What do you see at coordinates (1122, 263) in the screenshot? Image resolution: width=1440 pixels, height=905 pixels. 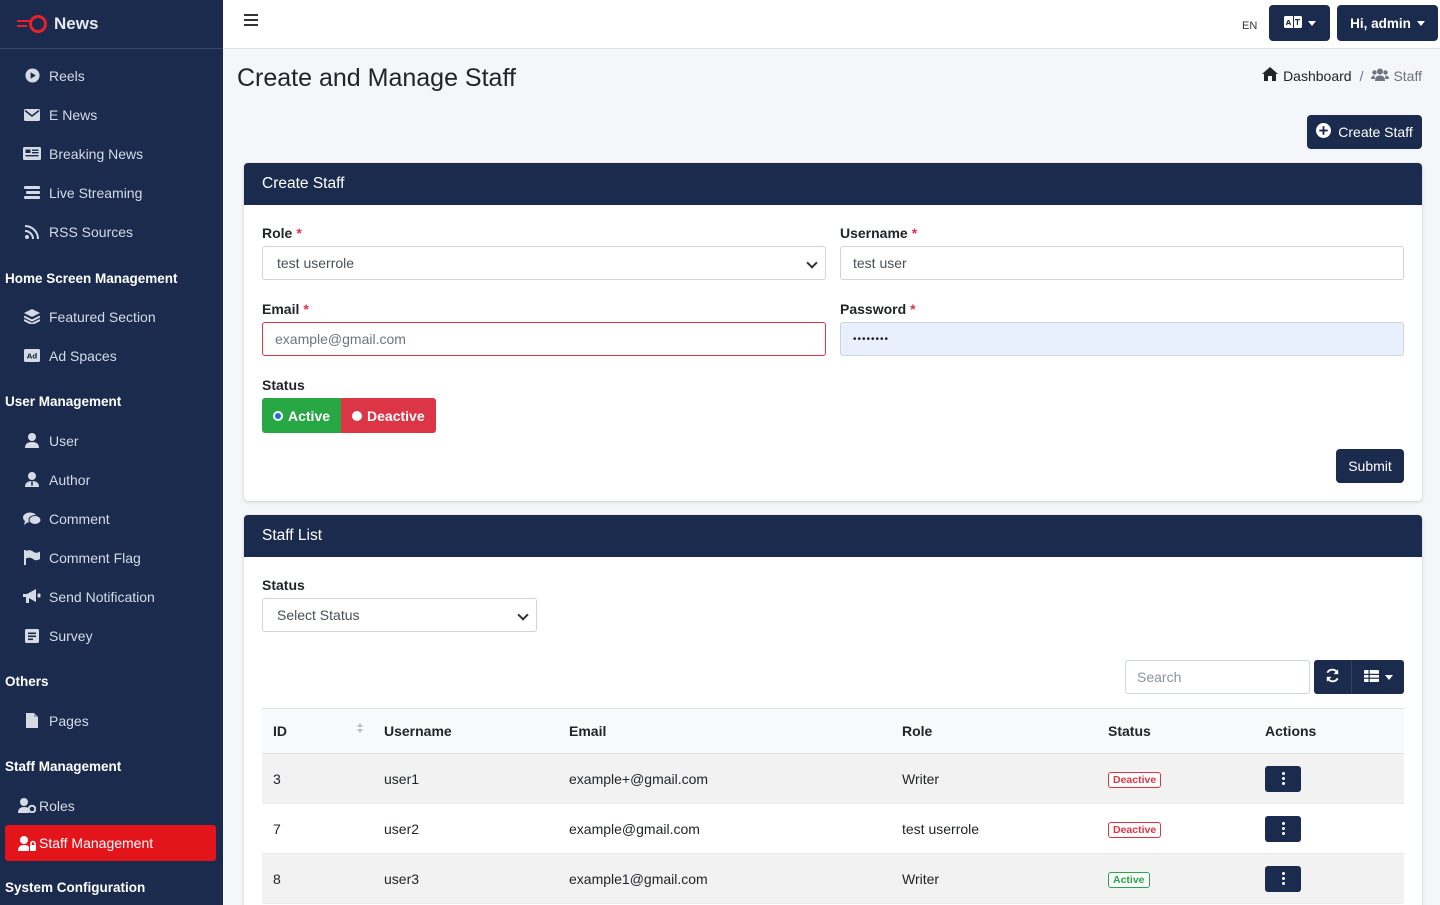 I see `username-input: test user` at bounding box center [1122, 263].